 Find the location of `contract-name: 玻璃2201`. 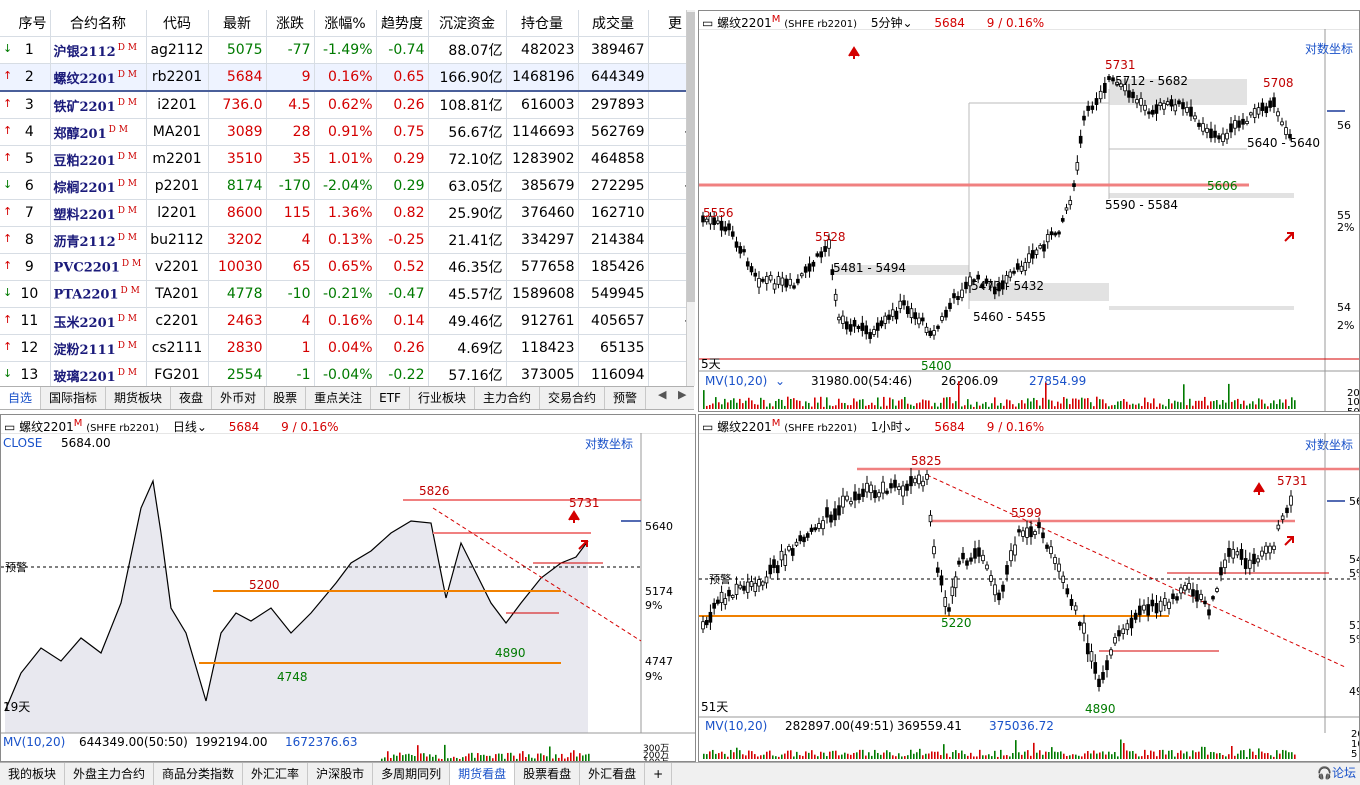

contract-name: 玻璃2201 is located at coordinates (85, 377).